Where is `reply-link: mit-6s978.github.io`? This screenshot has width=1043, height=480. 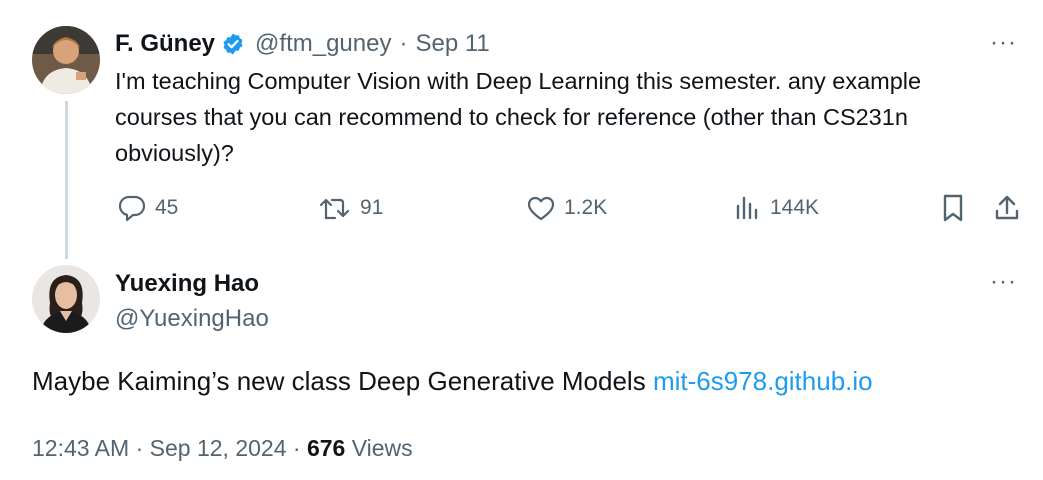 reply-link: mit-6s978.github.io is located at coordinates (763, 381).